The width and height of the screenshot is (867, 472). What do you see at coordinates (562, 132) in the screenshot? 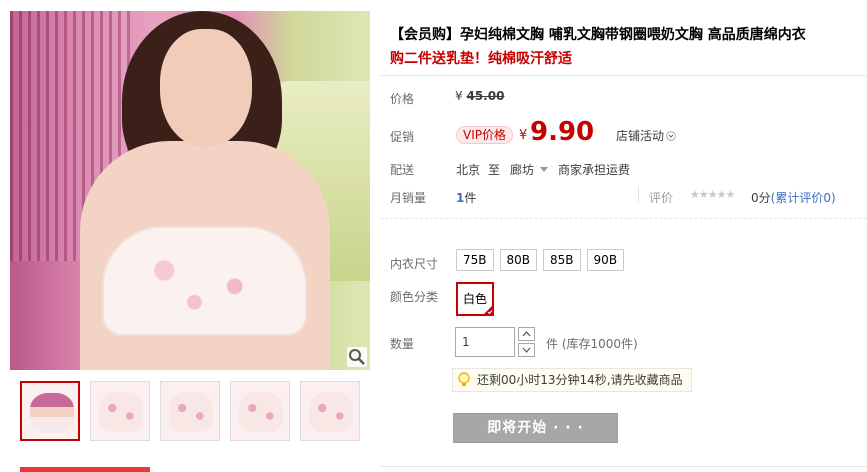
I see `promo-price: 9.90` at bounding box center [562, 132].